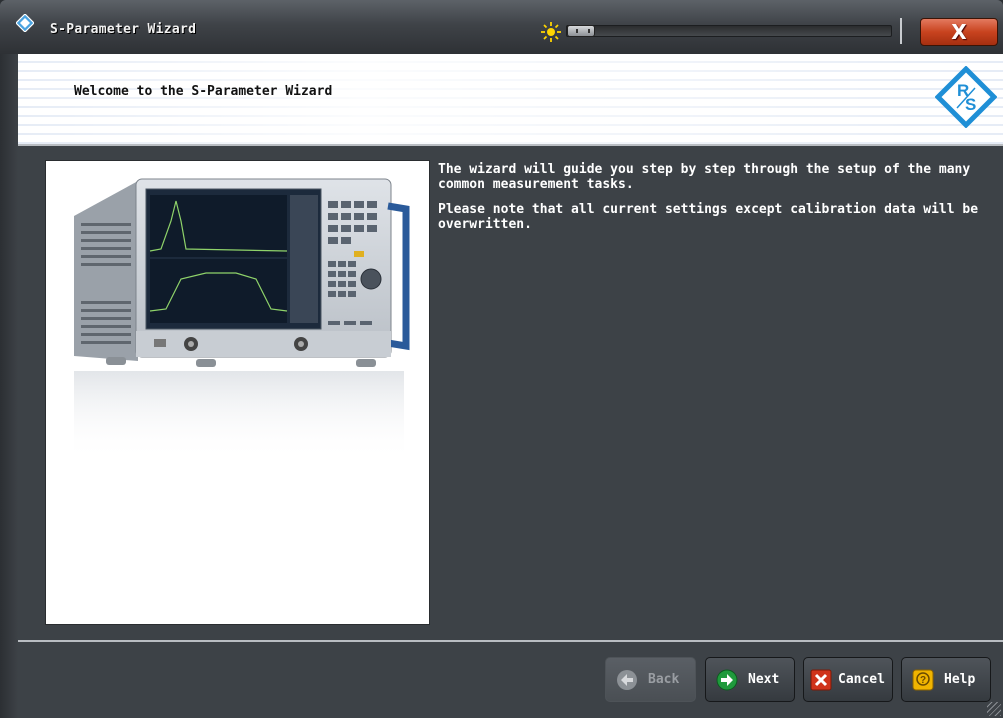 The image size is (1003, 718). I want to click on back-label: Back, so click(664, 679).